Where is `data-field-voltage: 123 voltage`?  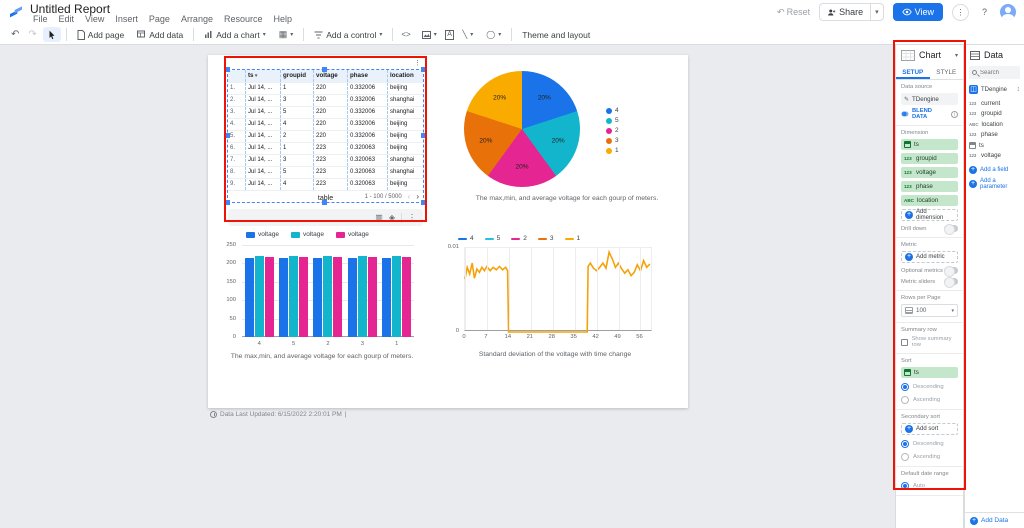 data-field-voltage: 123 voltage is located at coordinates (994, 156).